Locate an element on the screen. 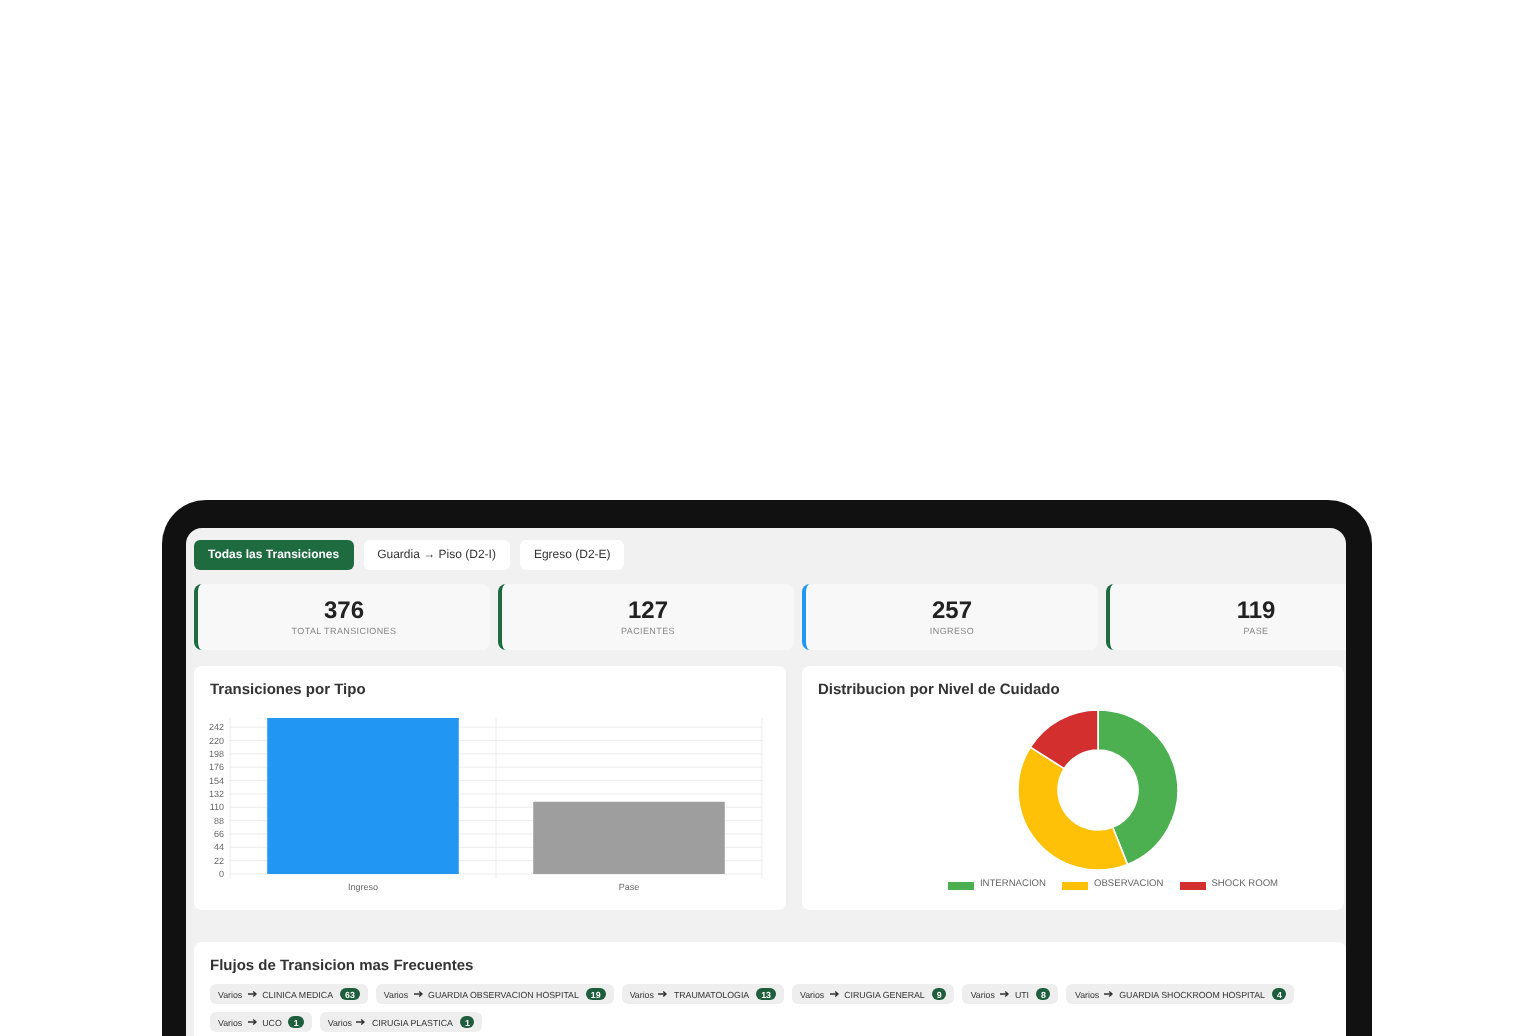 This screenshot has height=1036, width=1536. stat-value: 127 is located at coordinates (648, 611).